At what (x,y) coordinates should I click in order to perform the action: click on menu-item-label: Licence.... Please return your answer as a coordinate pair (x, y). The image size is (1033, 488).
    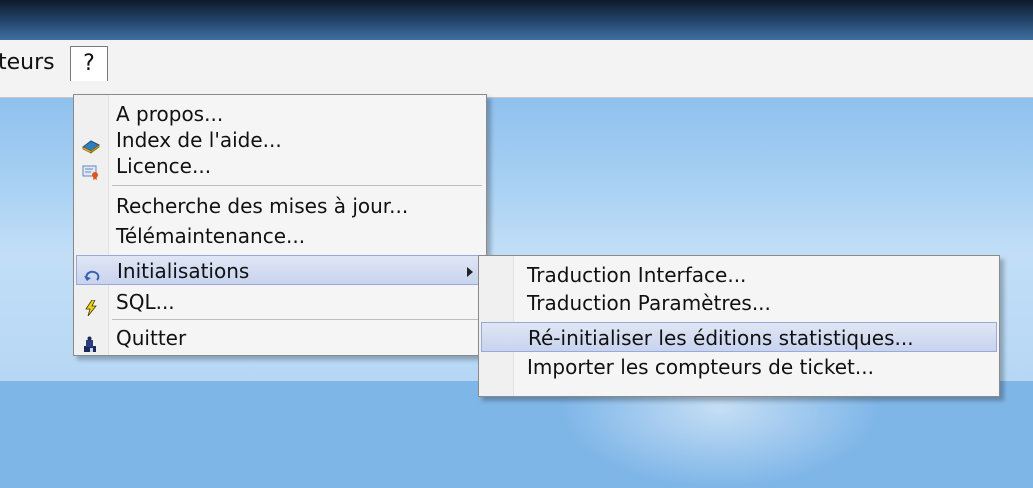
    Looking at the image, I should click on (164, 166).